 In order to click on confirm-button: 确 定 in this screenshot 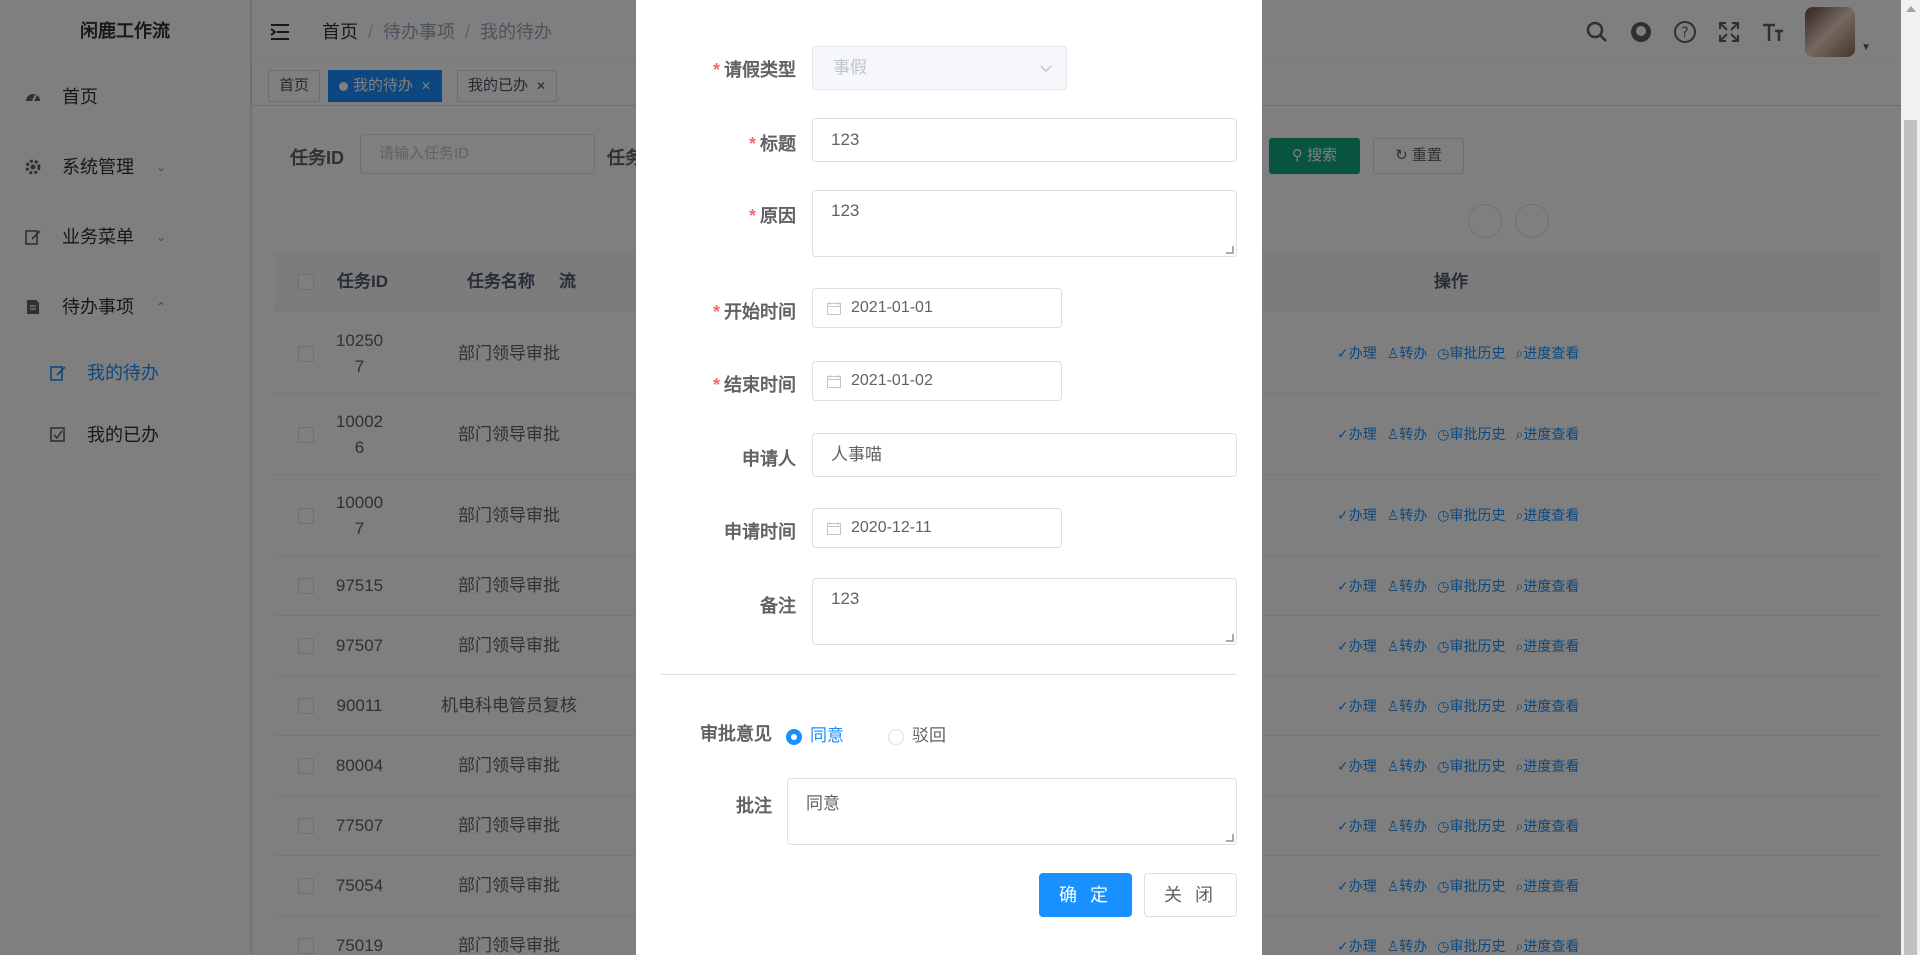, I will do `click(1085, 895)`.